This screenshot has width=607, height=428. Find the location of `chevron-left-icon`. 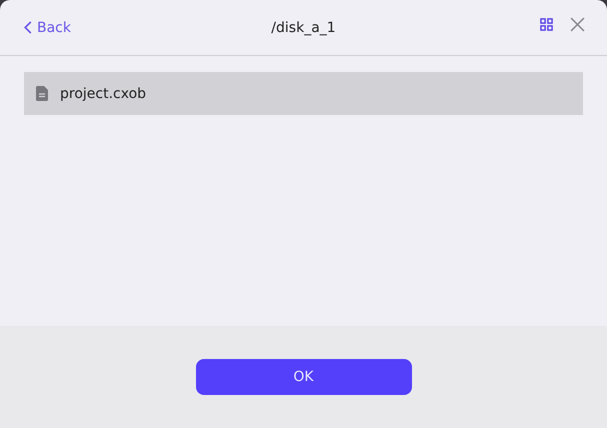

chevron-left-icon is located at coordinates (28, 27).